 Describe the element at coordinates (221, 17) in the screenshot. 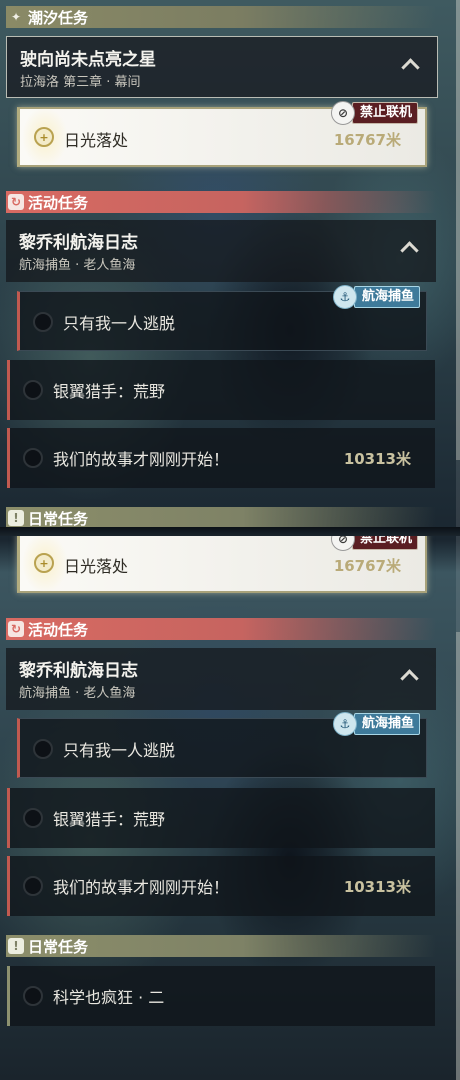

I see `section-header-tide: ✦ 潮汐任务` at that location.